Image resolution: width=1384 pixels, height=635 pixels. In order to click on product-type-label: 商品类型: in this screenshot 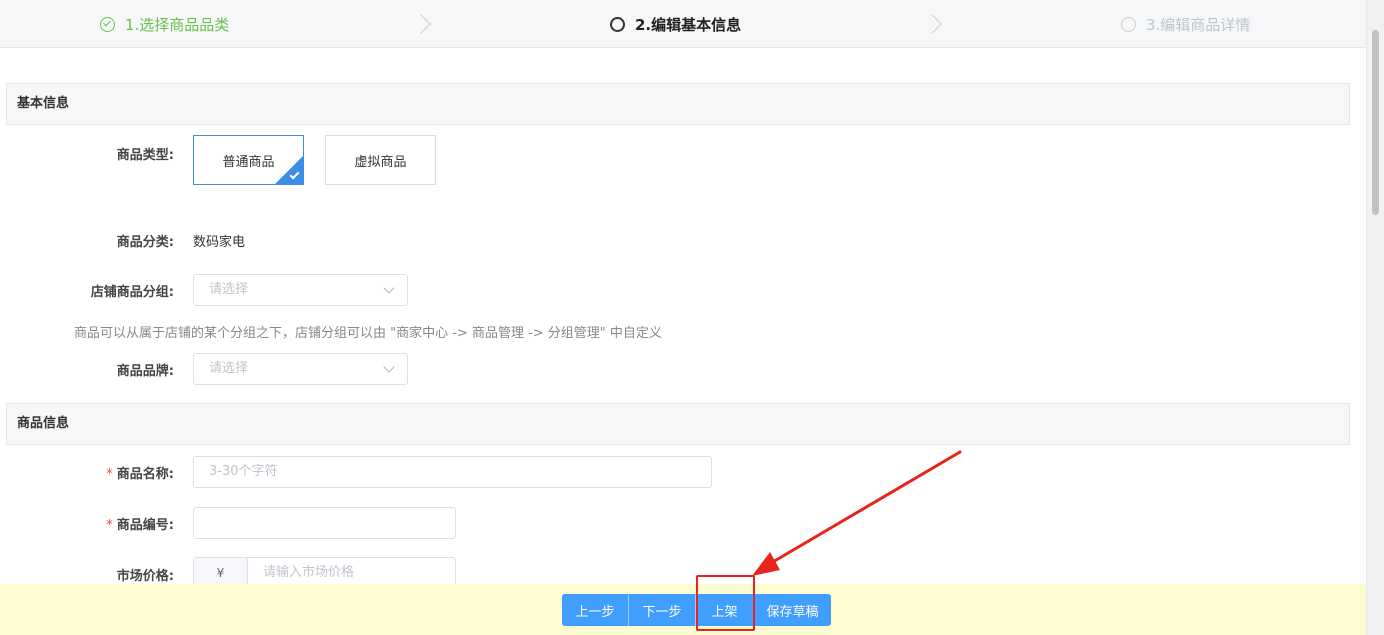, I will do `click(145, 155)`.